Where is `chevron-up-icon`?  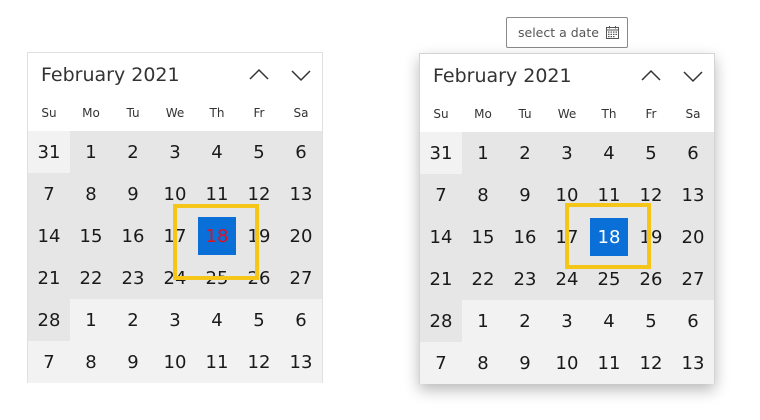 chevron-up-icon is located at coordinates (651, 75).